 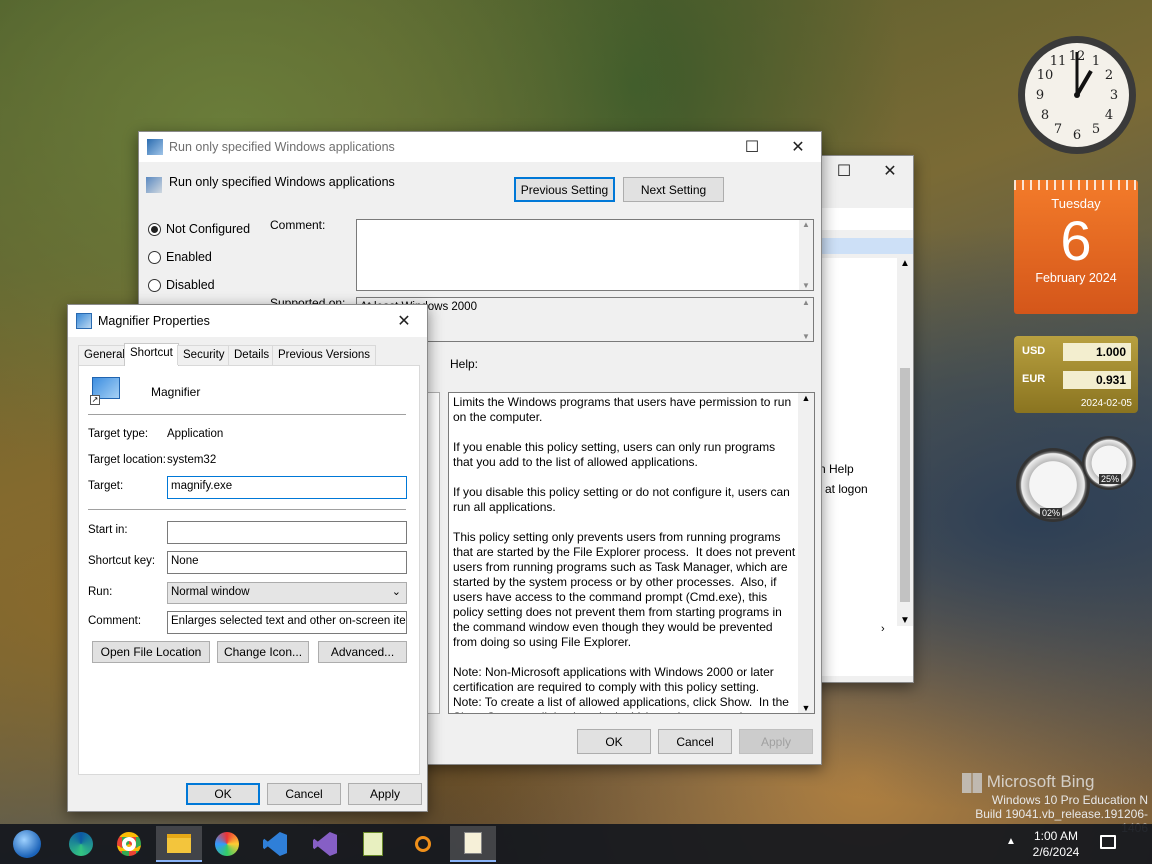 What do you see at coordinates (806, 255) in the screenshot?
I see `comment-scrollbar: ▲ ▼` at bounding box center [806, 255].